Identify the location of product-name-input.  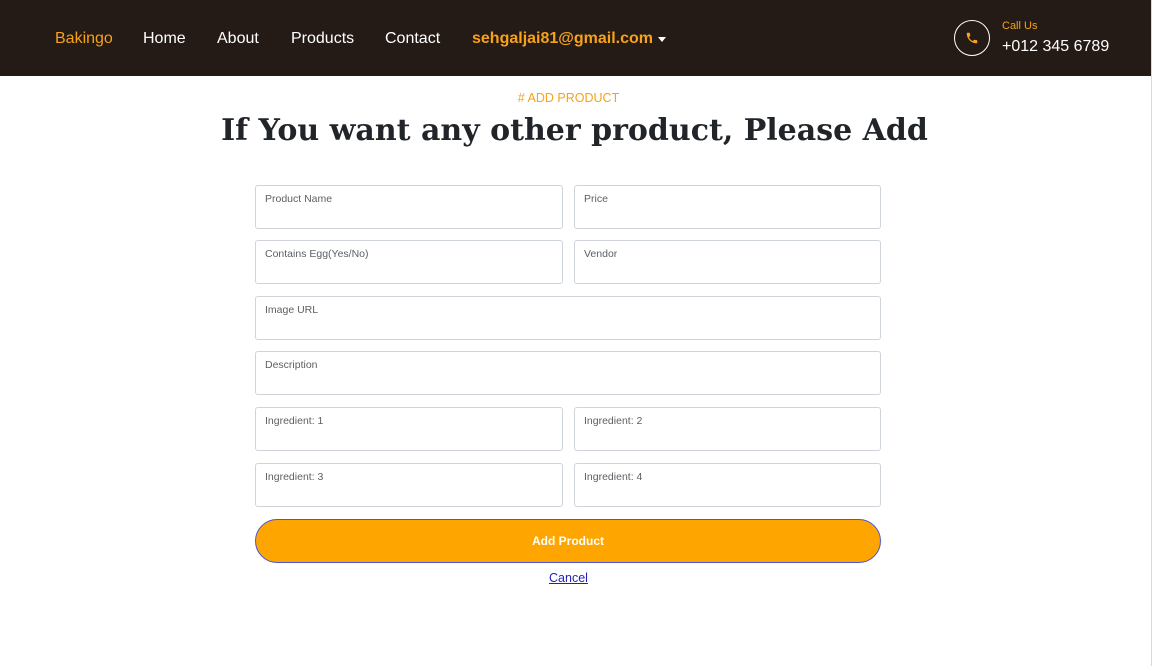
(409, 207).